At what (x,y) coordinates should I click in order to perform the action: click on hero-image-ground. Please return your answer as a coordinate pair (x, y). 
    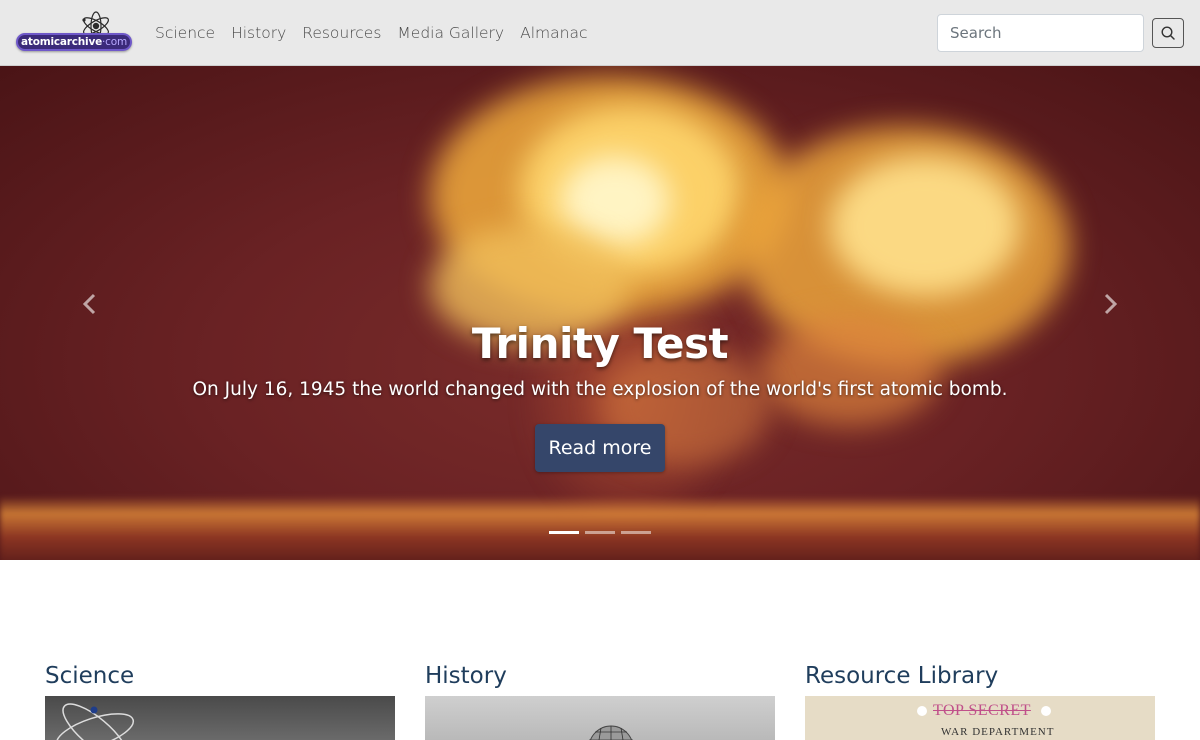
    Looking at the image, I should click on (600, 528).